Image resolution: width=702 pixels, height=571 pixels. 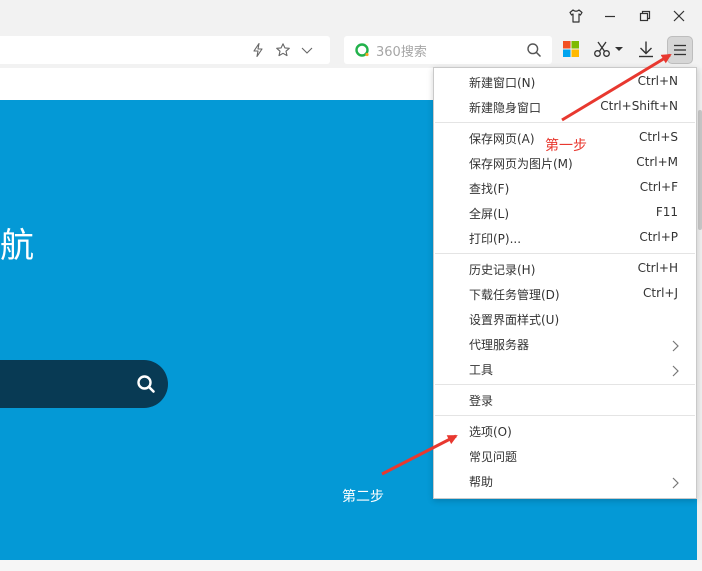 What do you see at coordinates (258, 50) in the screenshot?
I see `lightning-icon` at bounding box center [258, 50].